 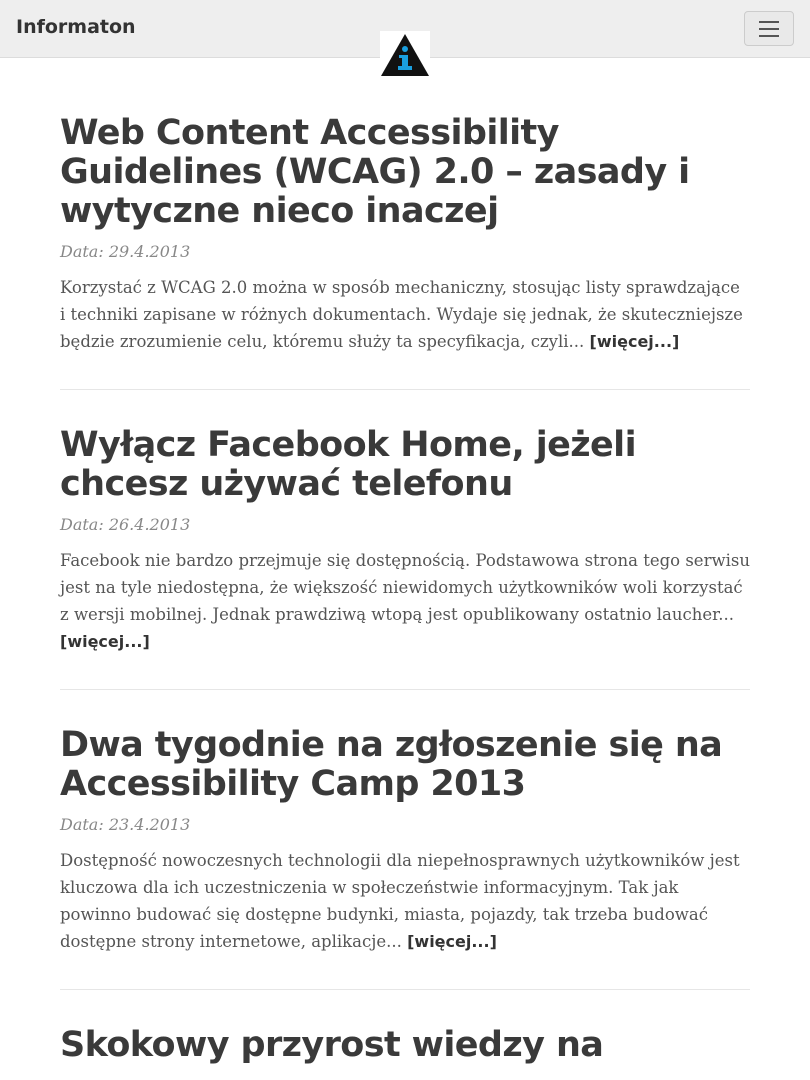 I want to click on post-date: Data: 29.4.2013, so click(x=125, y=251).